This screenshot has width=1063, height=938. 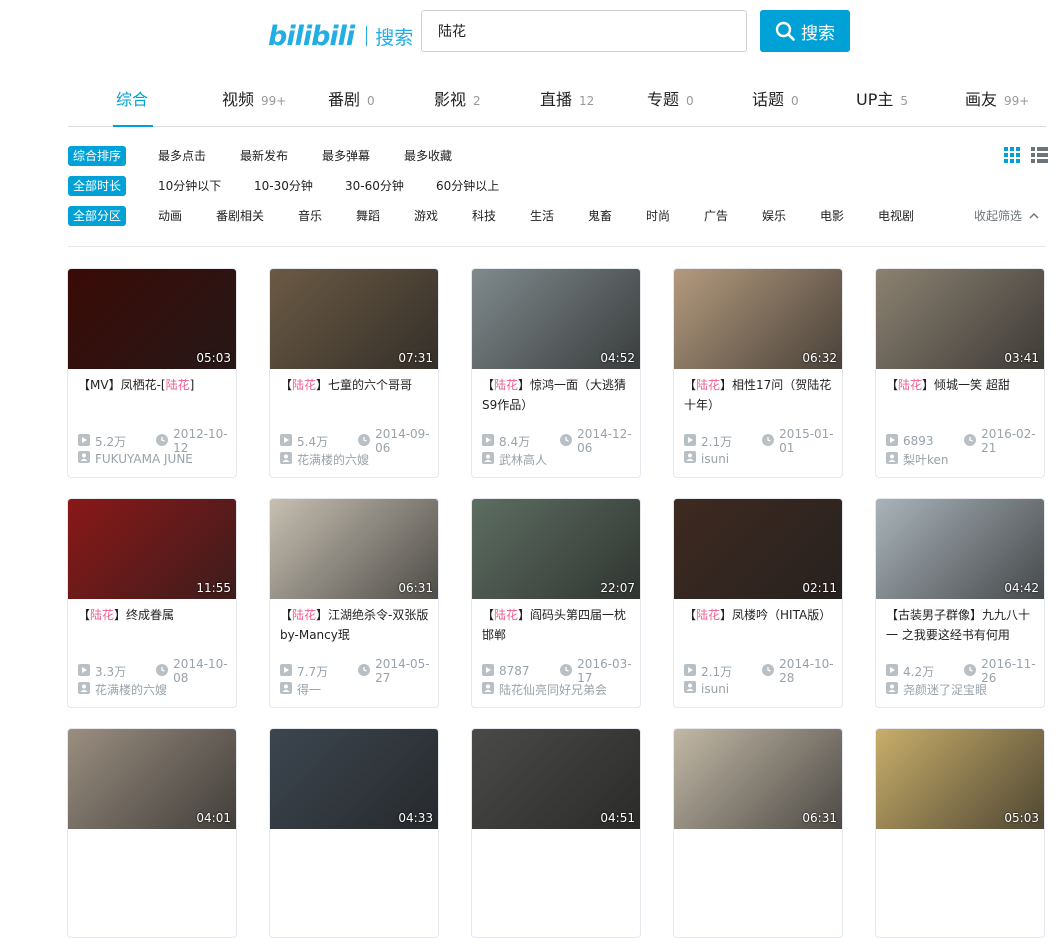 What do you see at coordinates (936, 689) in the screenshot?
I see `video-uploader: 尧颜迷了浞宝眼` at bounding box center [936, 689].